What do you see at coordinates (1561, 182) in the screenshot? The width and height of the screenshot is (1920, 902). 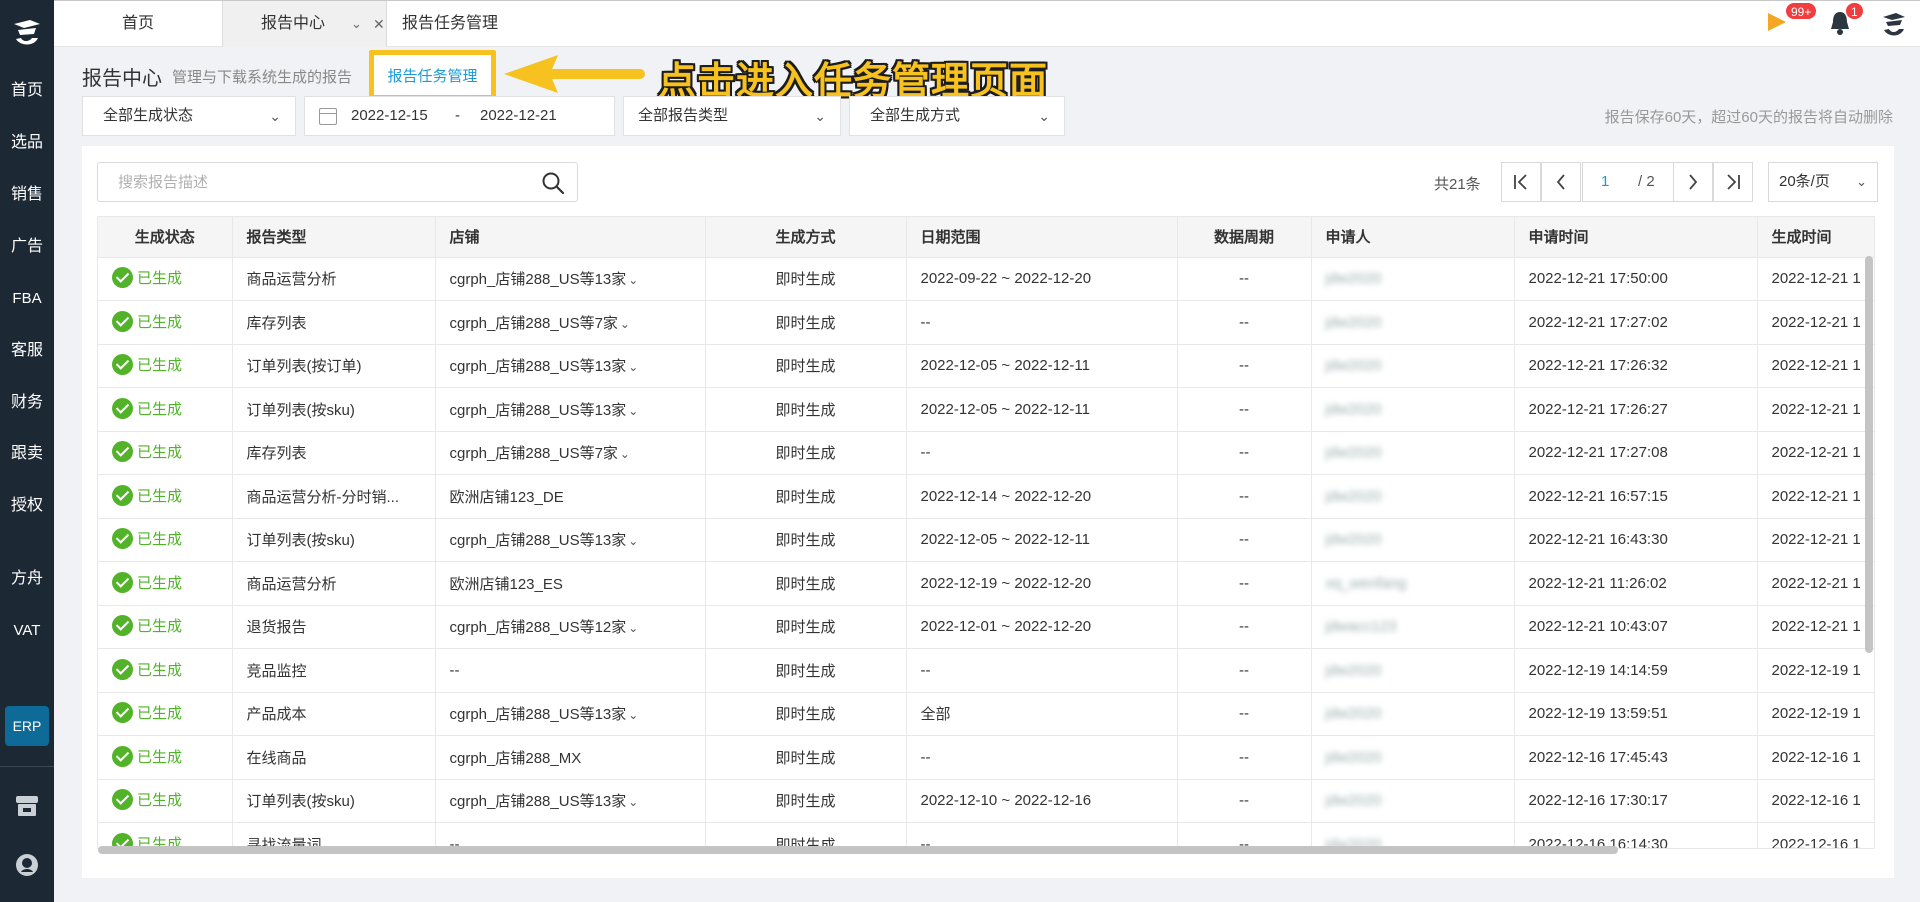 I see `prev-page-button` at bounding box center [1561, 182].